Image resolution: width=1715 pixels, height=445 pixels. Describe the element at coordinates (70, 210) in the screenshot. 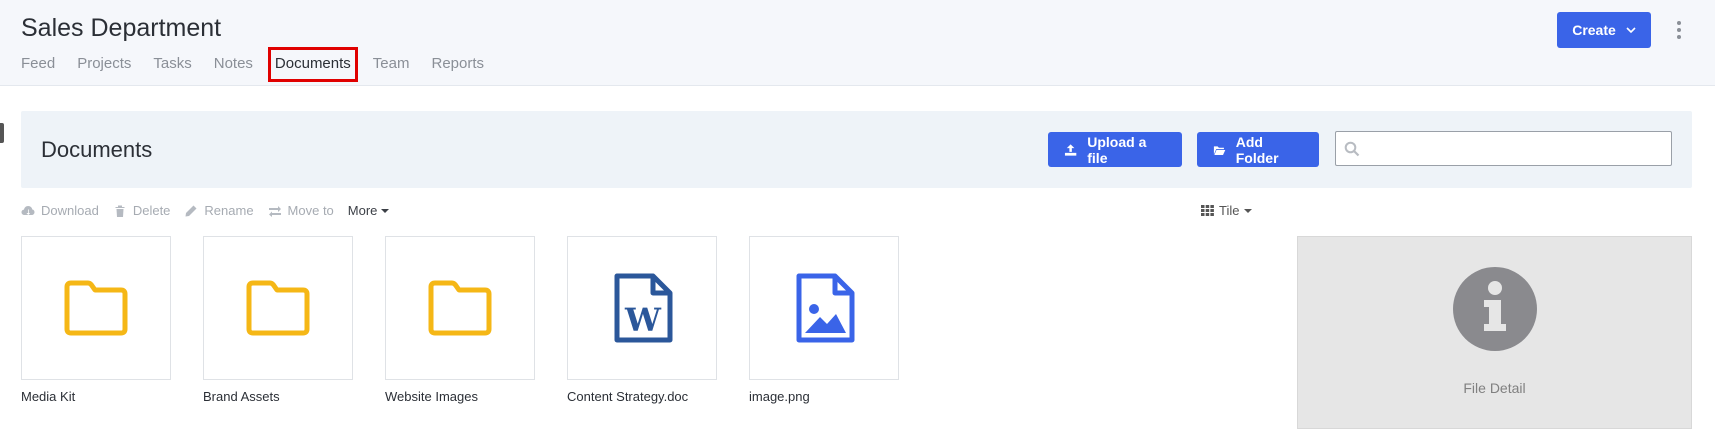

I see `download-label: Download` at that location.